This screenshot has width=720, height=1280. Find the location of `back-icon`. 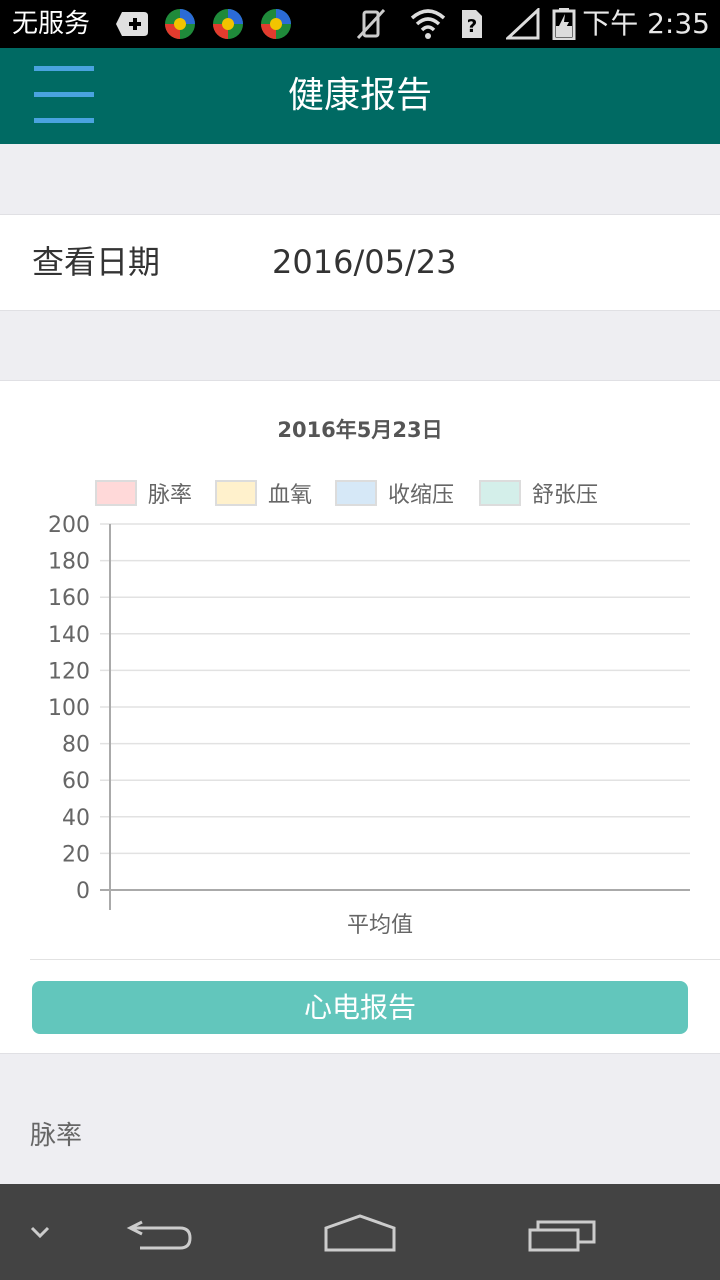

back-icon is located at coordinates (160, 1232).